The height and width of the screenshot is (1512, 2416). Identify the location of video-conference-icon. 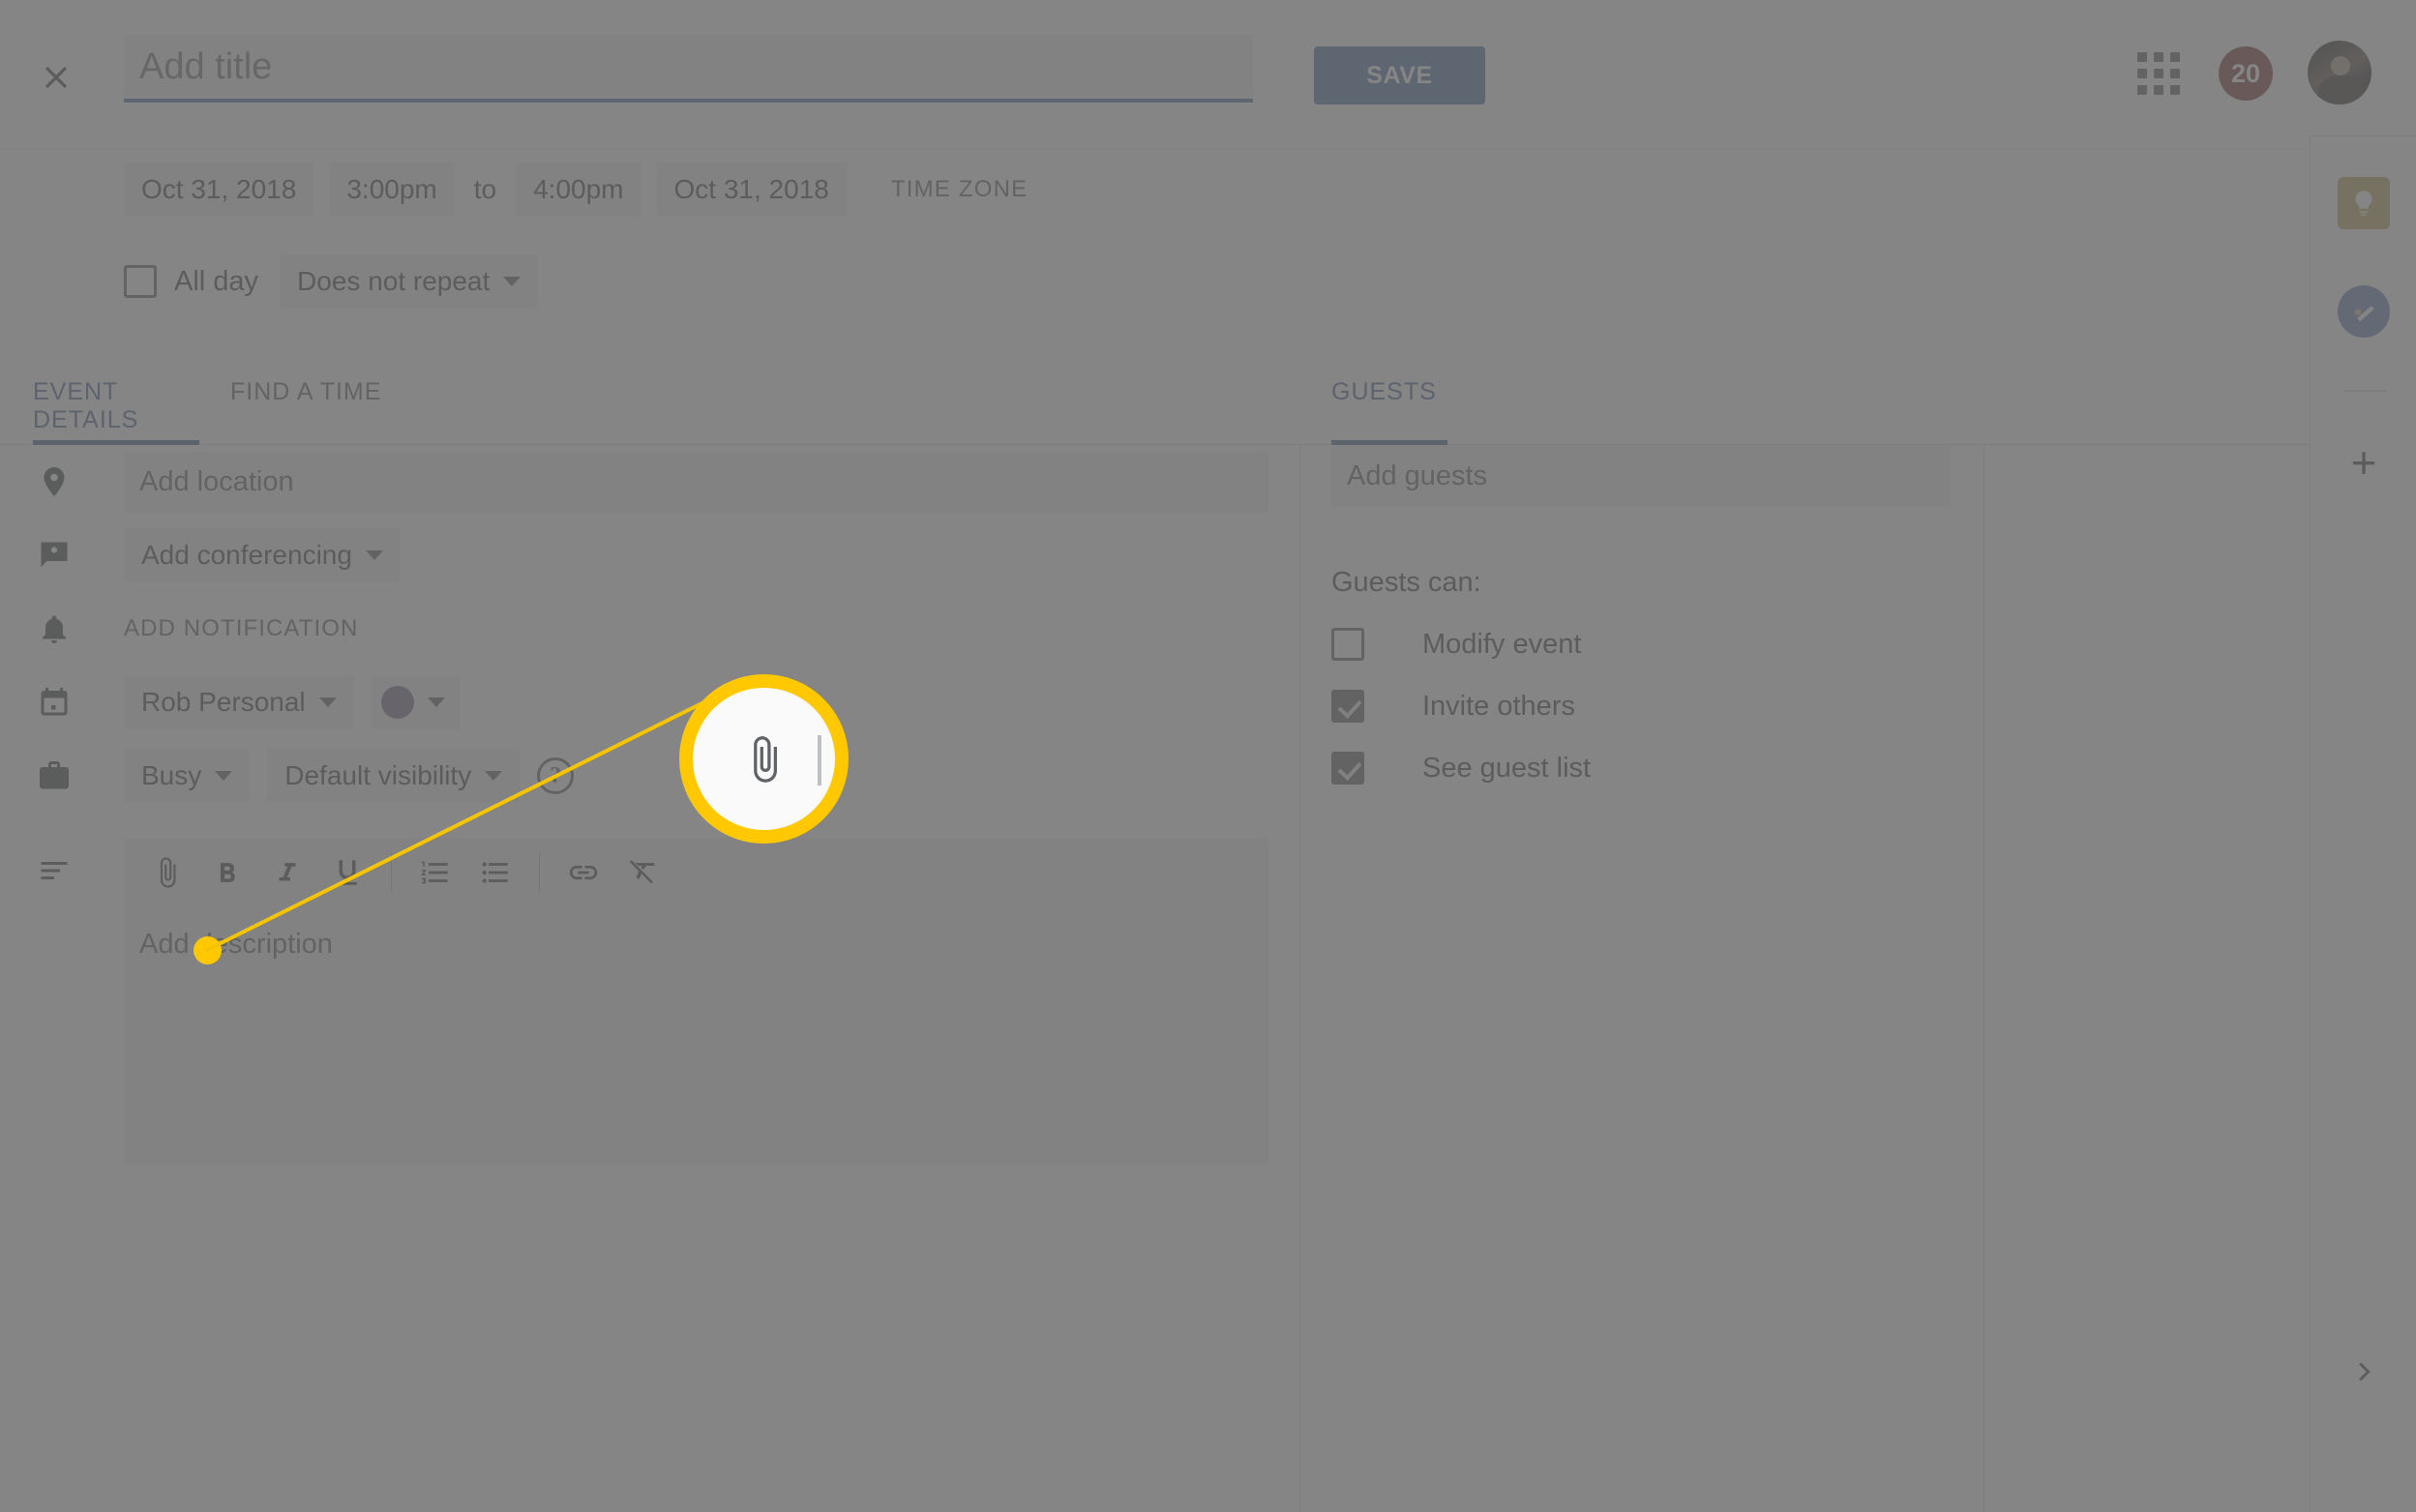
(54, 556).